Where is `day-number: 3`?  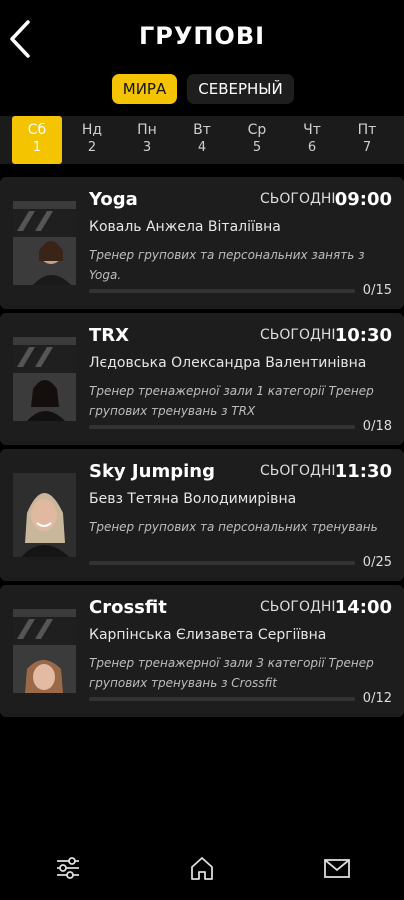 day-number: 3 is located at coordinates (147, 147).